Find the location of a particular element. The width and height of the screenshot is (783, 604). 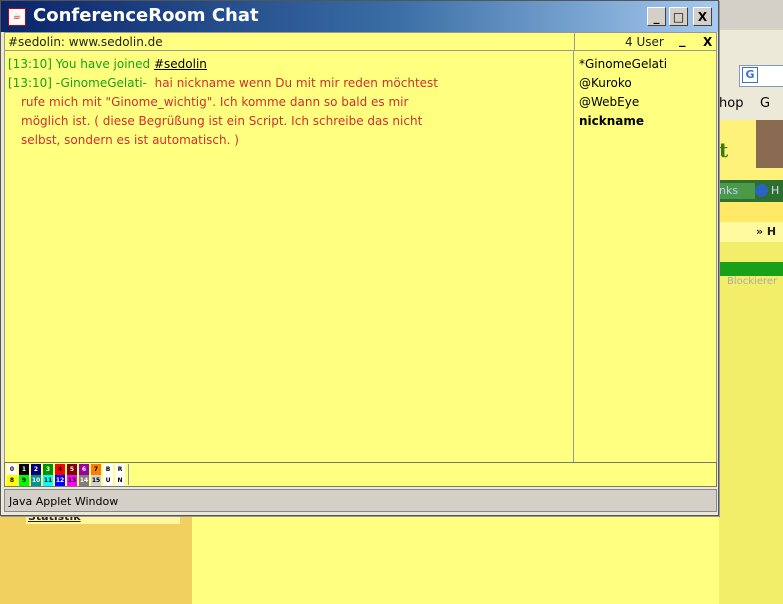

window-title: ConferenceRoom Chat is located at coordinates (146, 15).